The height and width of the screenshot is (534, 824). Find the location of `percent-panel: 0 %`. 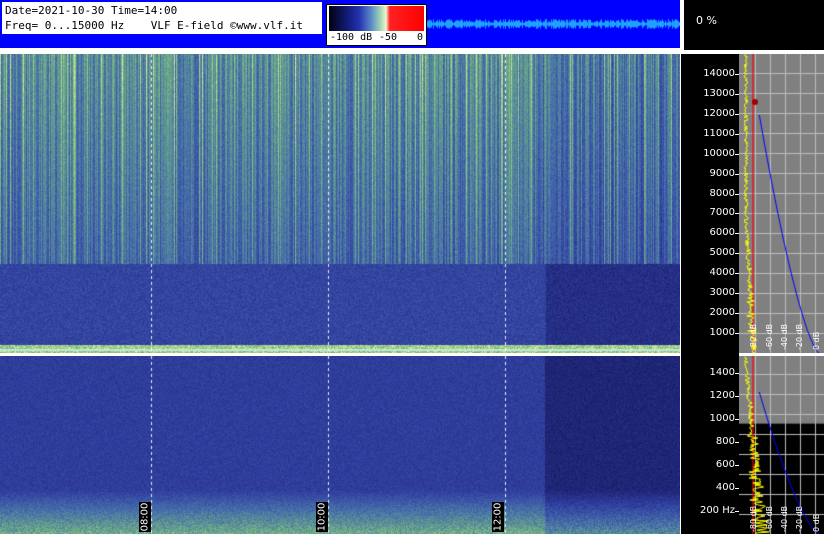

percent-panel: 0 % is located at coordinates (754, 25).